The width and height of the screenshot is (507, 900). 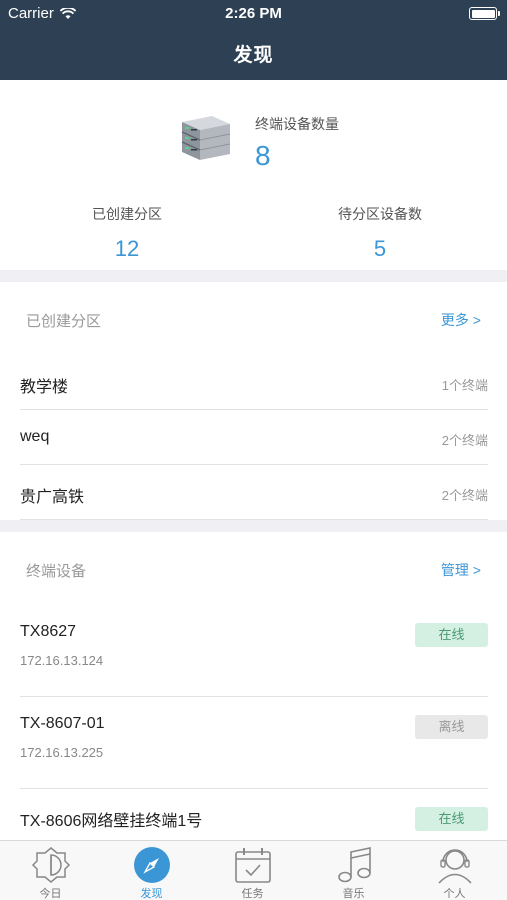 What do you see at coordinates (454, 866) in the screenshot?
I see `person-icon` at bounding box center [454, 866].